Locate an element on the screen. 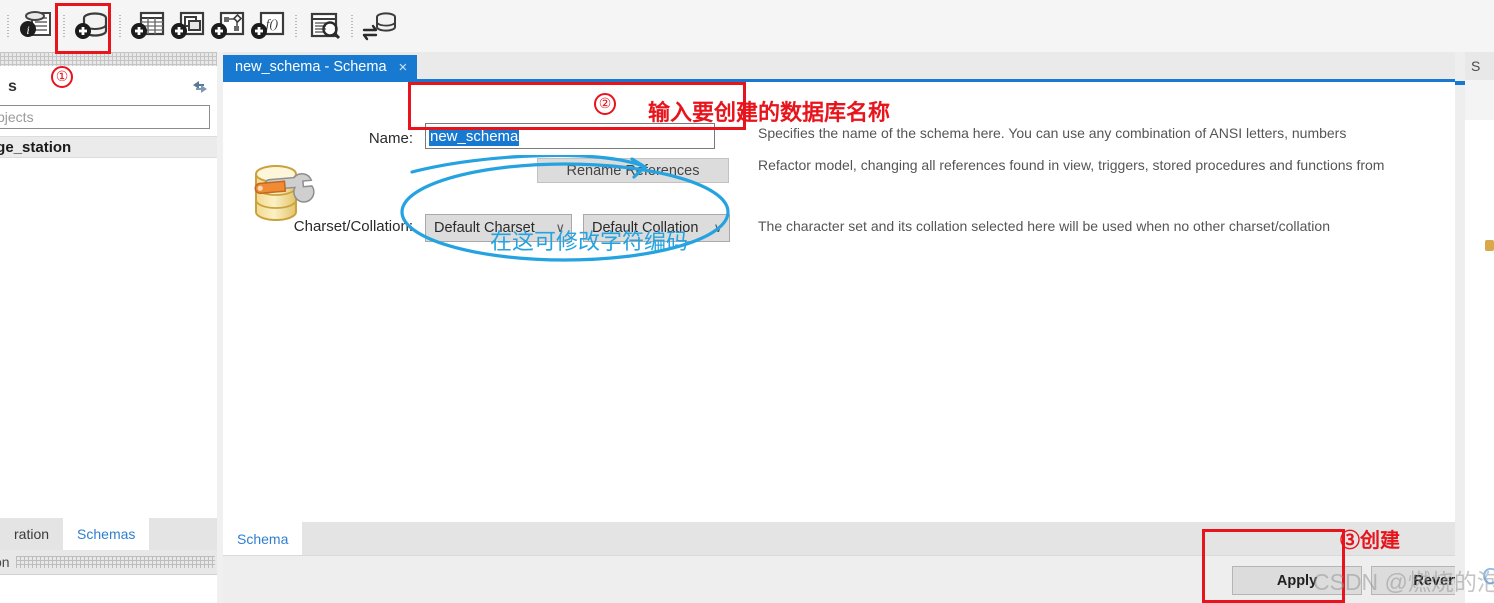 Image resolution: width=1494 pixels, height=603 pixels. inspect-schema-icon is located at coordinates (324, 26).